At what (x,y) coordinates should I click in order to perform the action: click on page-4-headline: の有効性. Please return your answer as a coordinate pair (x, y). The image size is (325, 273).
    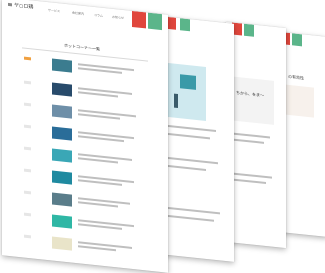
    Looking at the image, I should click on (296, 77).